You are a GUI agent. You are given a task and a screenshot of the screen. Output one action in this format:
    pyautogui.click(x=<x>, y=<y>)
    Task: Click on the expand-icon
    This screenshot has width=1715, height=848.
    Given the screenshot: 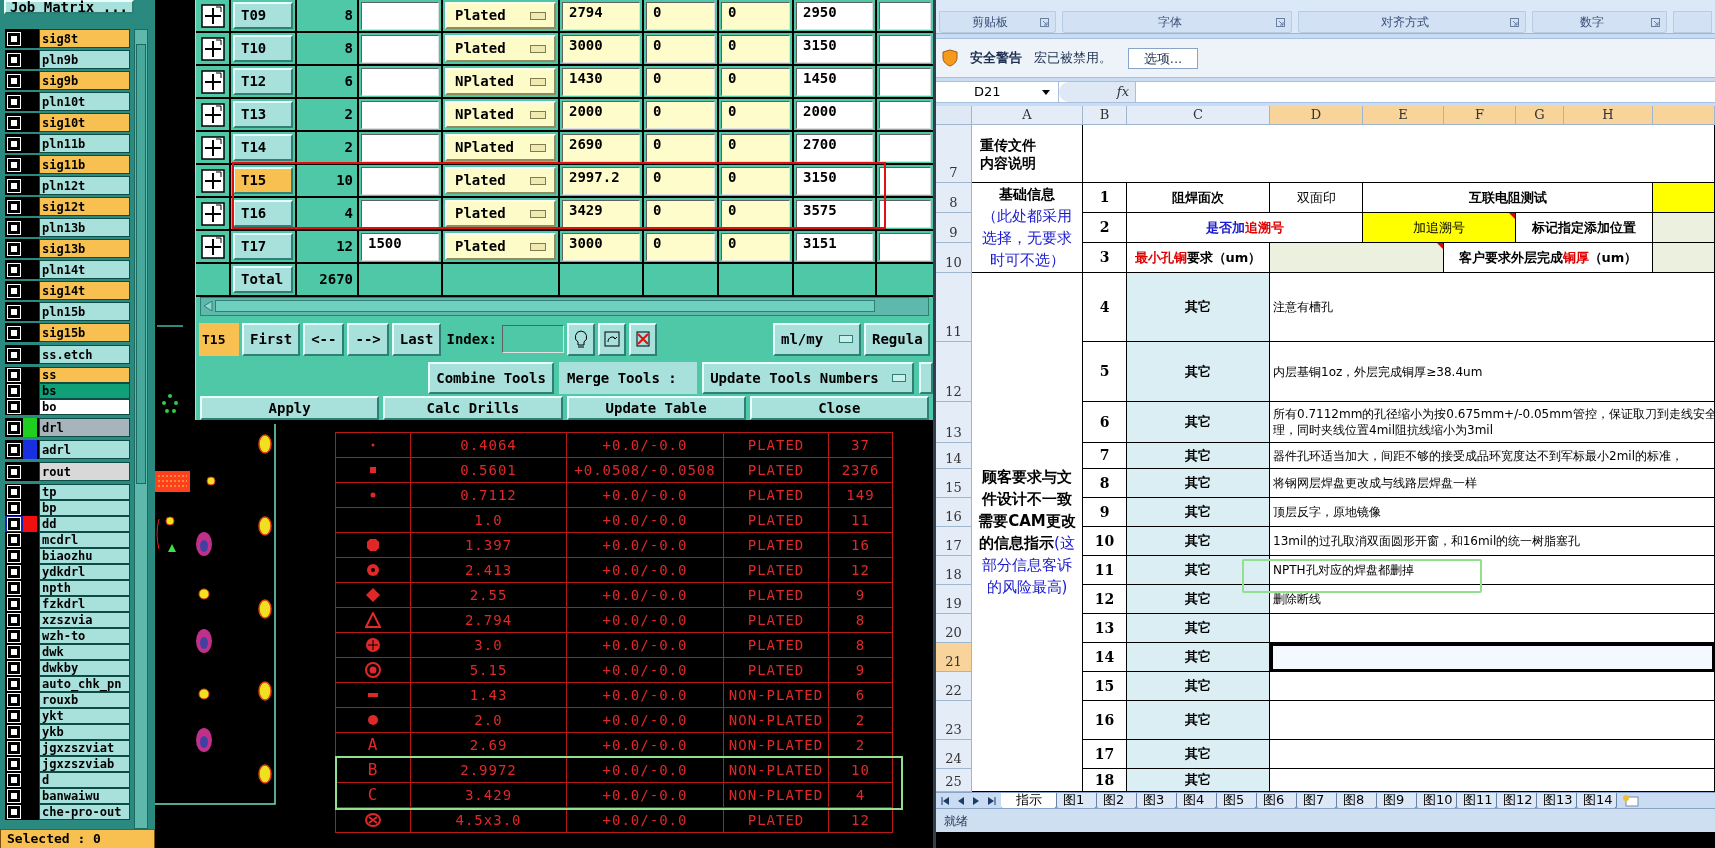 What is the action you would take?
    pyautogui.click(x=212, y=114)
    